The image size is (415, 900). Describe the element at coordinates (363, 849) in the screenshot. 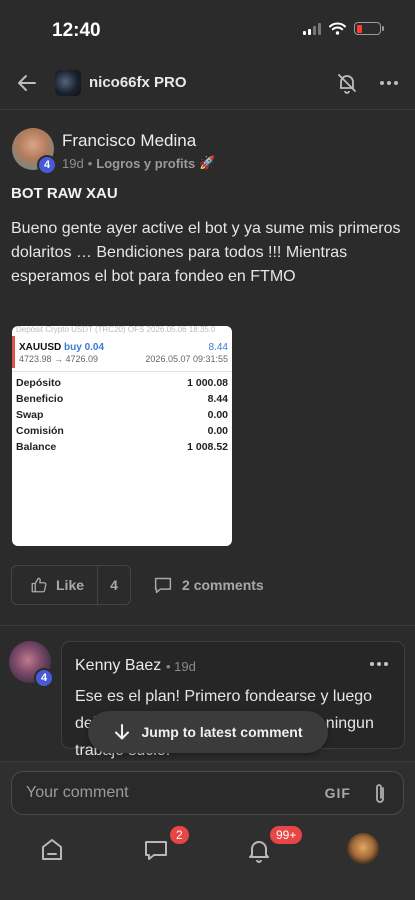

I see `profile-avatar` at that location.